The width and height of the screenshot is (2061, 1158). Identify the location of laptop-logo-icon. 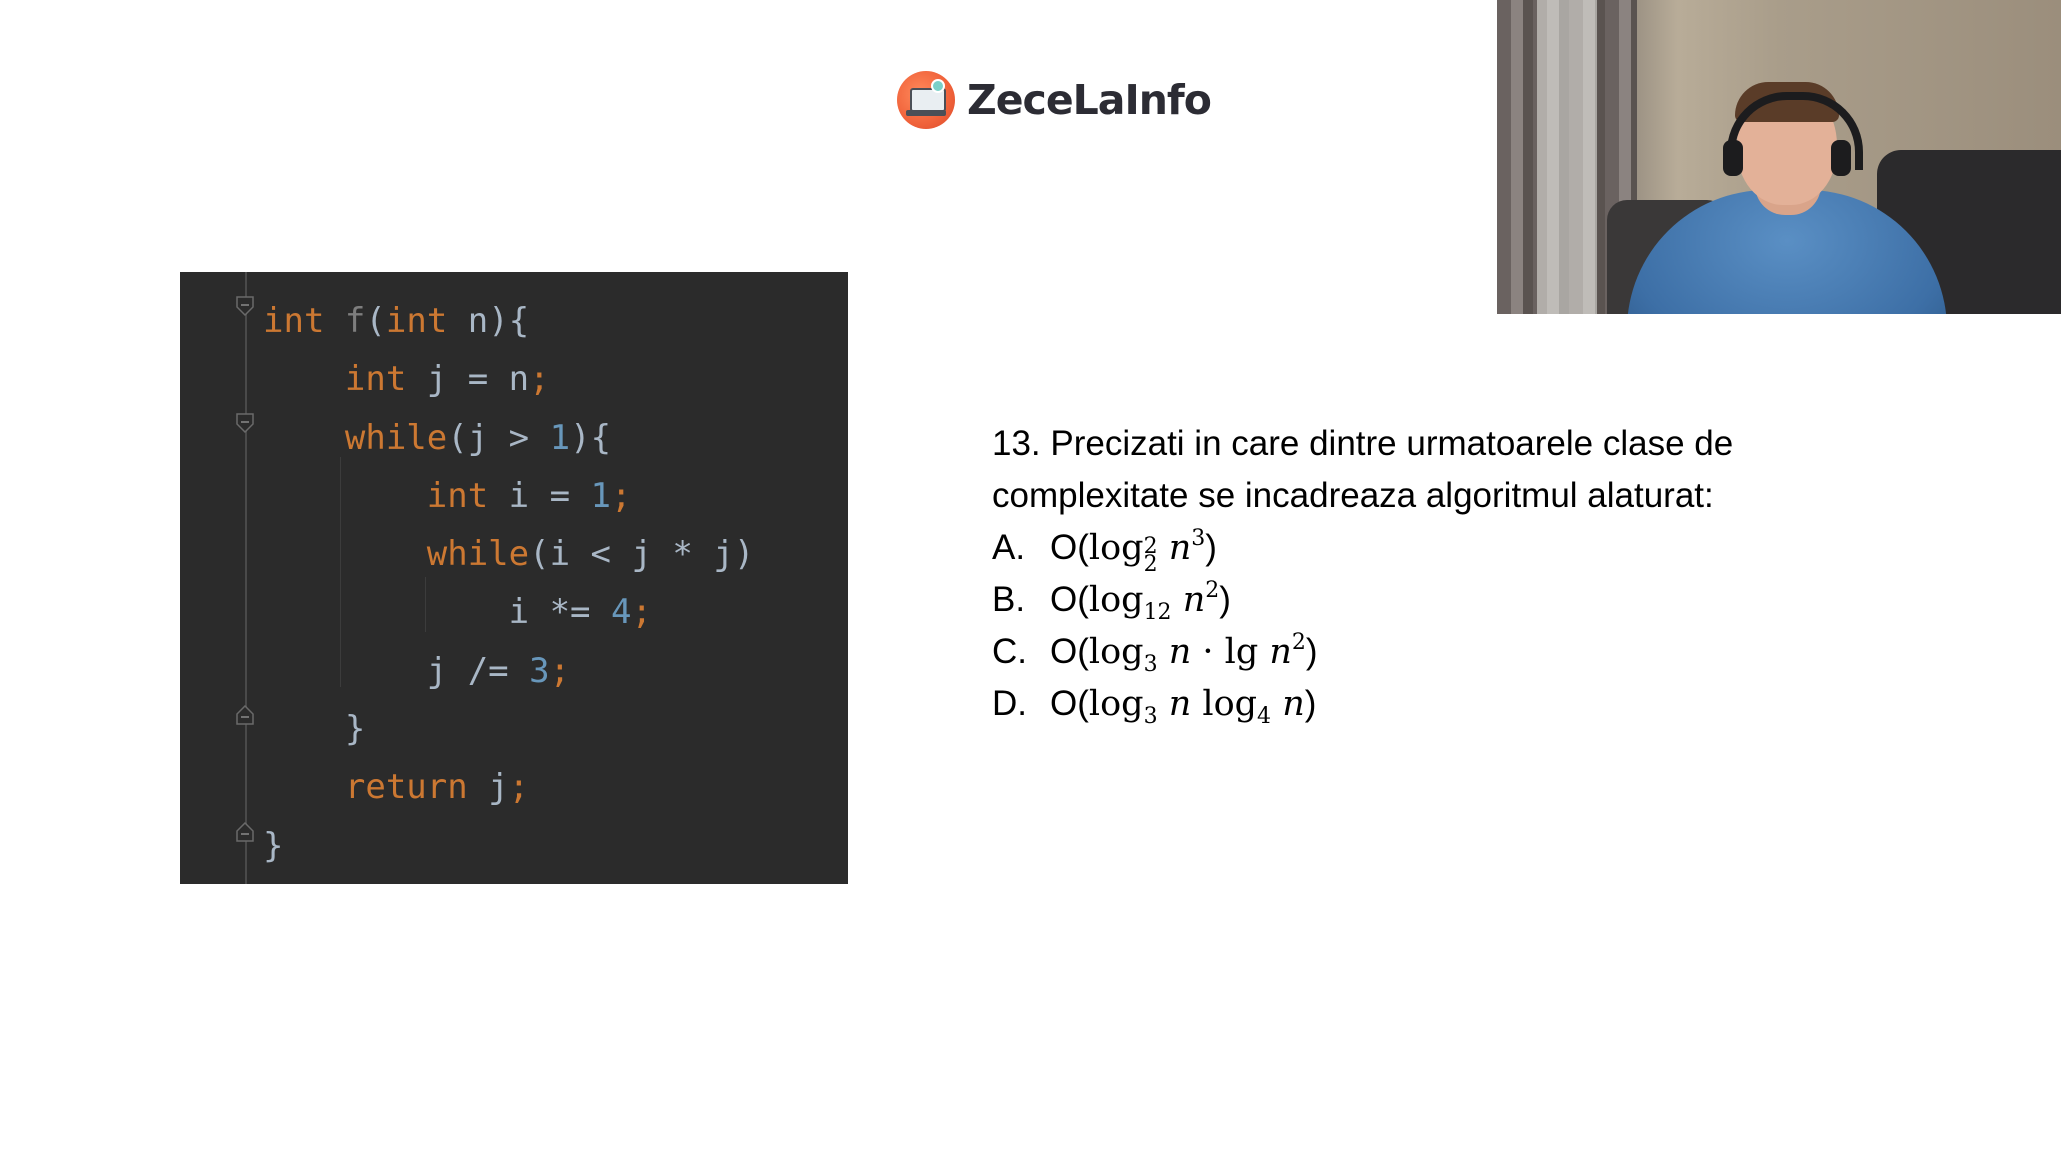
(926, 100).